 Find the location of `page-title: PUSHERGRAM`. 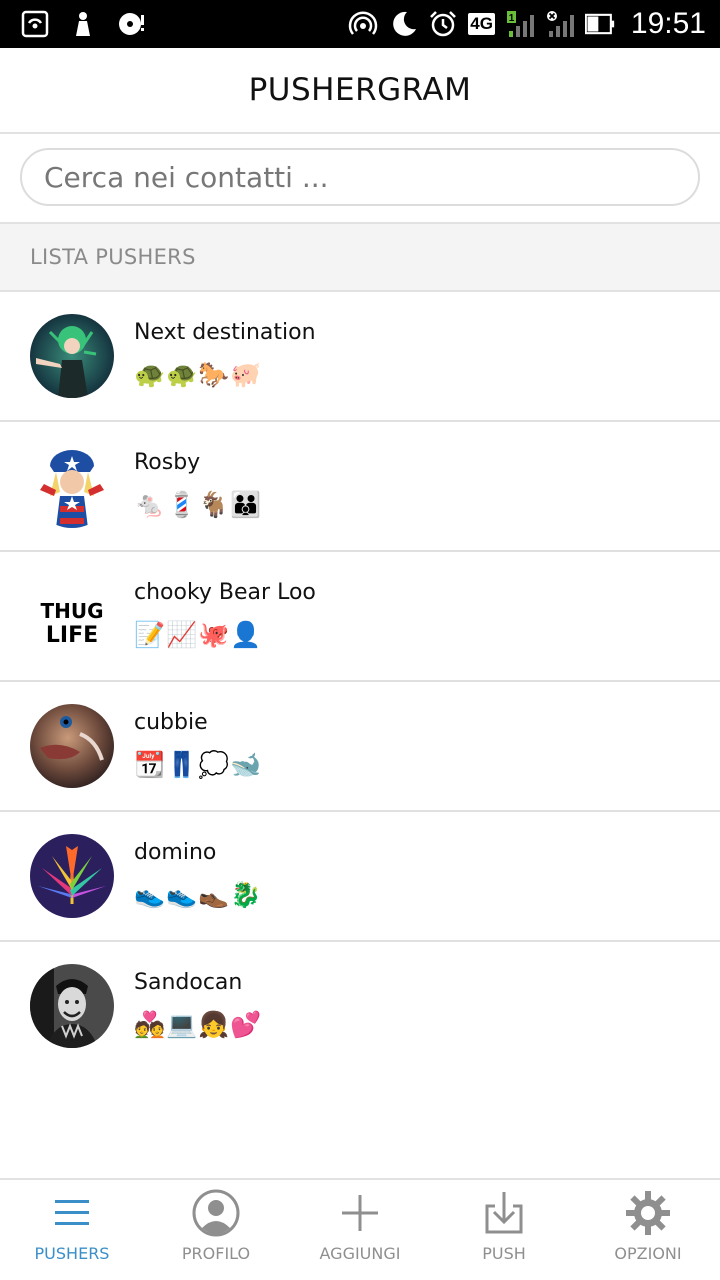

page-title: PUSHERGRAM is located at coordinates (360, 90).